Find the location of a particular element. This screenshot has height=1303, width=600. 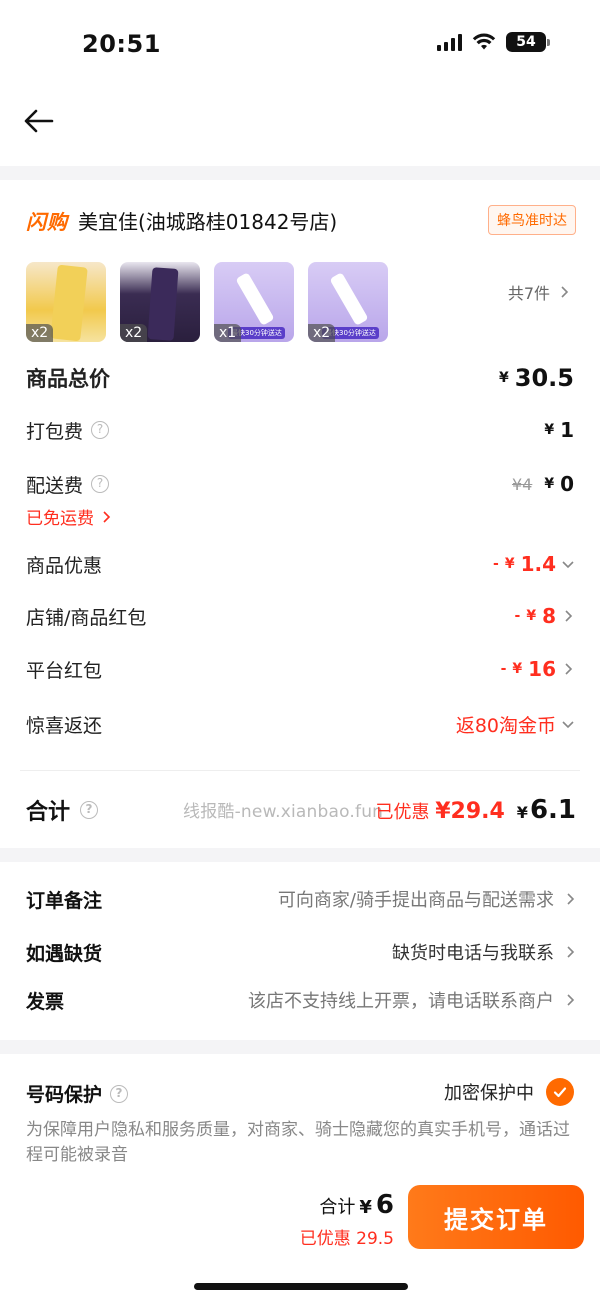

number-protection-title: 号码保护 ? is located at coordinates (77, 1093).